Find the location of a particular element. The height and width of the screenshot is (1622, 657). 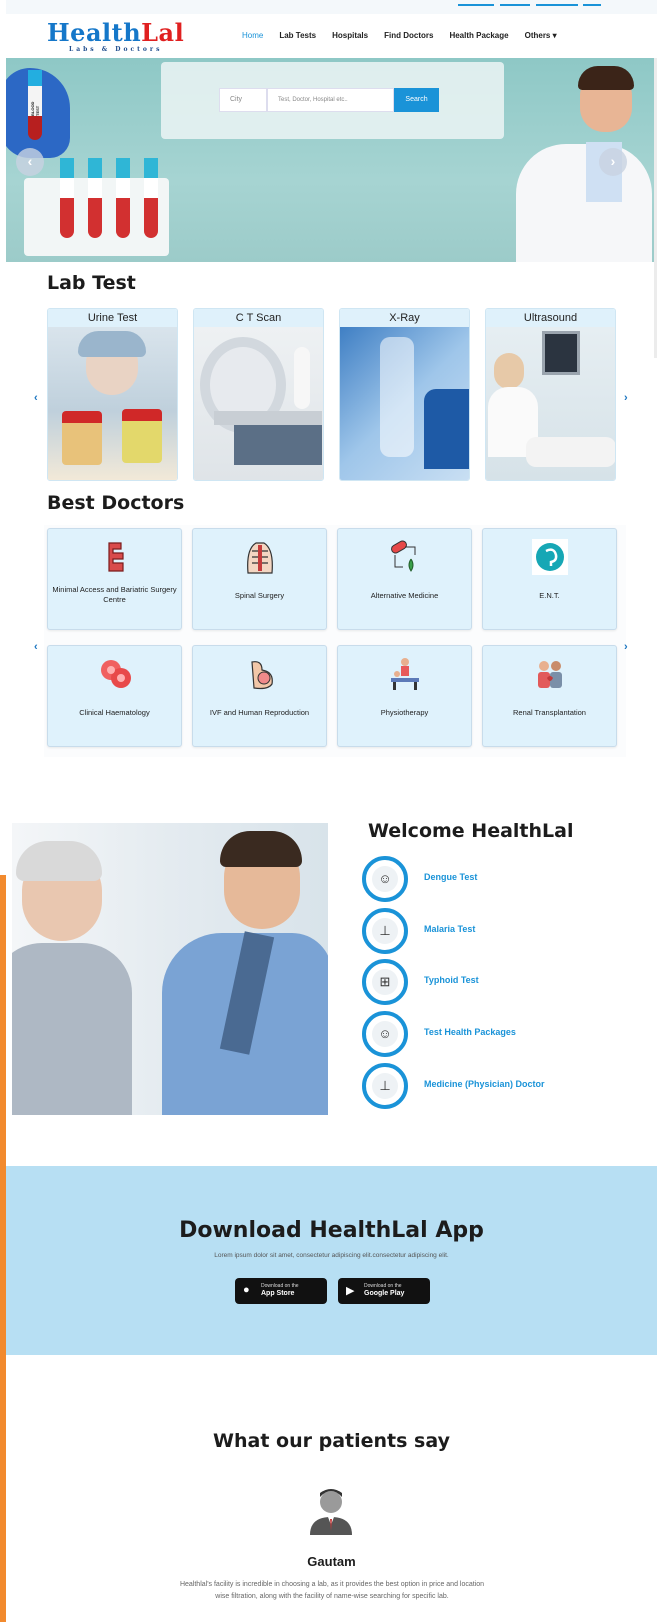

user-avatar-icon is located at coordinates (331, 1512).